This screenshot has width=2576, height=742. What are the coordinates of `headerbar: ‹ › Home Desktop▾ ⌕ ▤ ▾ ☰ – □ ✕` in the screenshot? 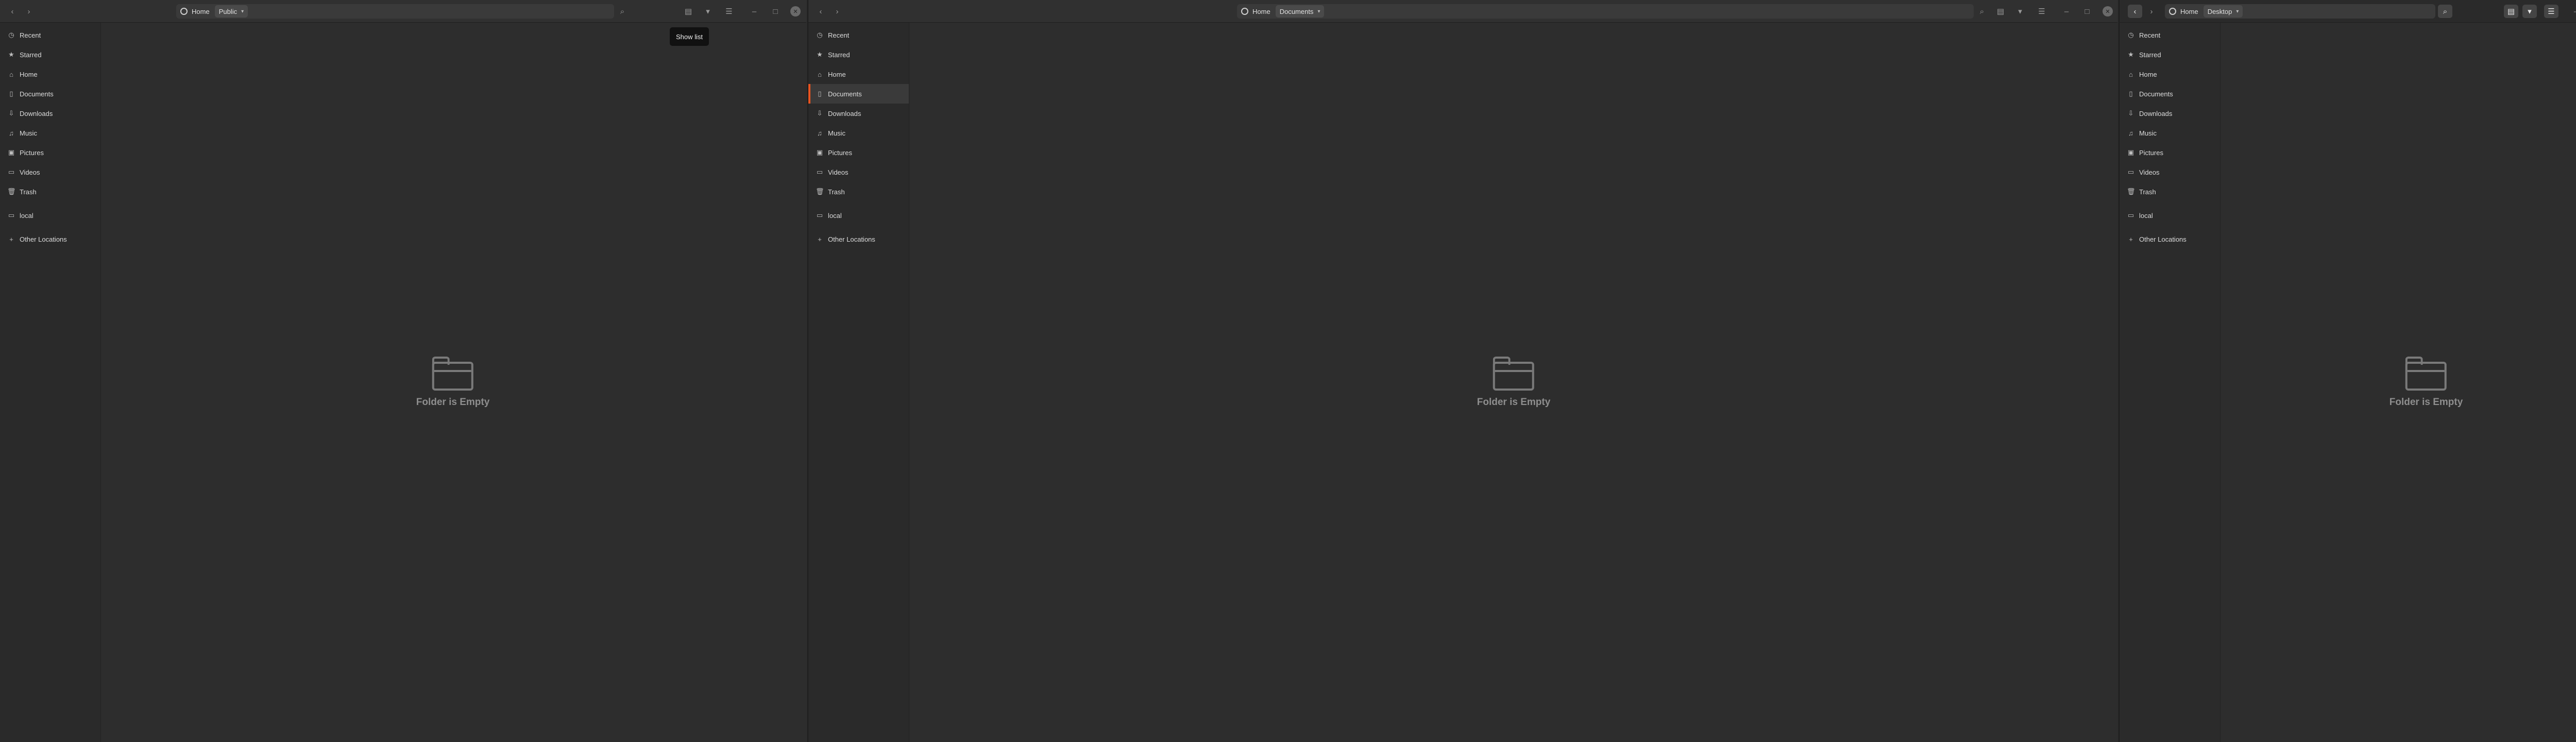 It's located at (2348, 11).